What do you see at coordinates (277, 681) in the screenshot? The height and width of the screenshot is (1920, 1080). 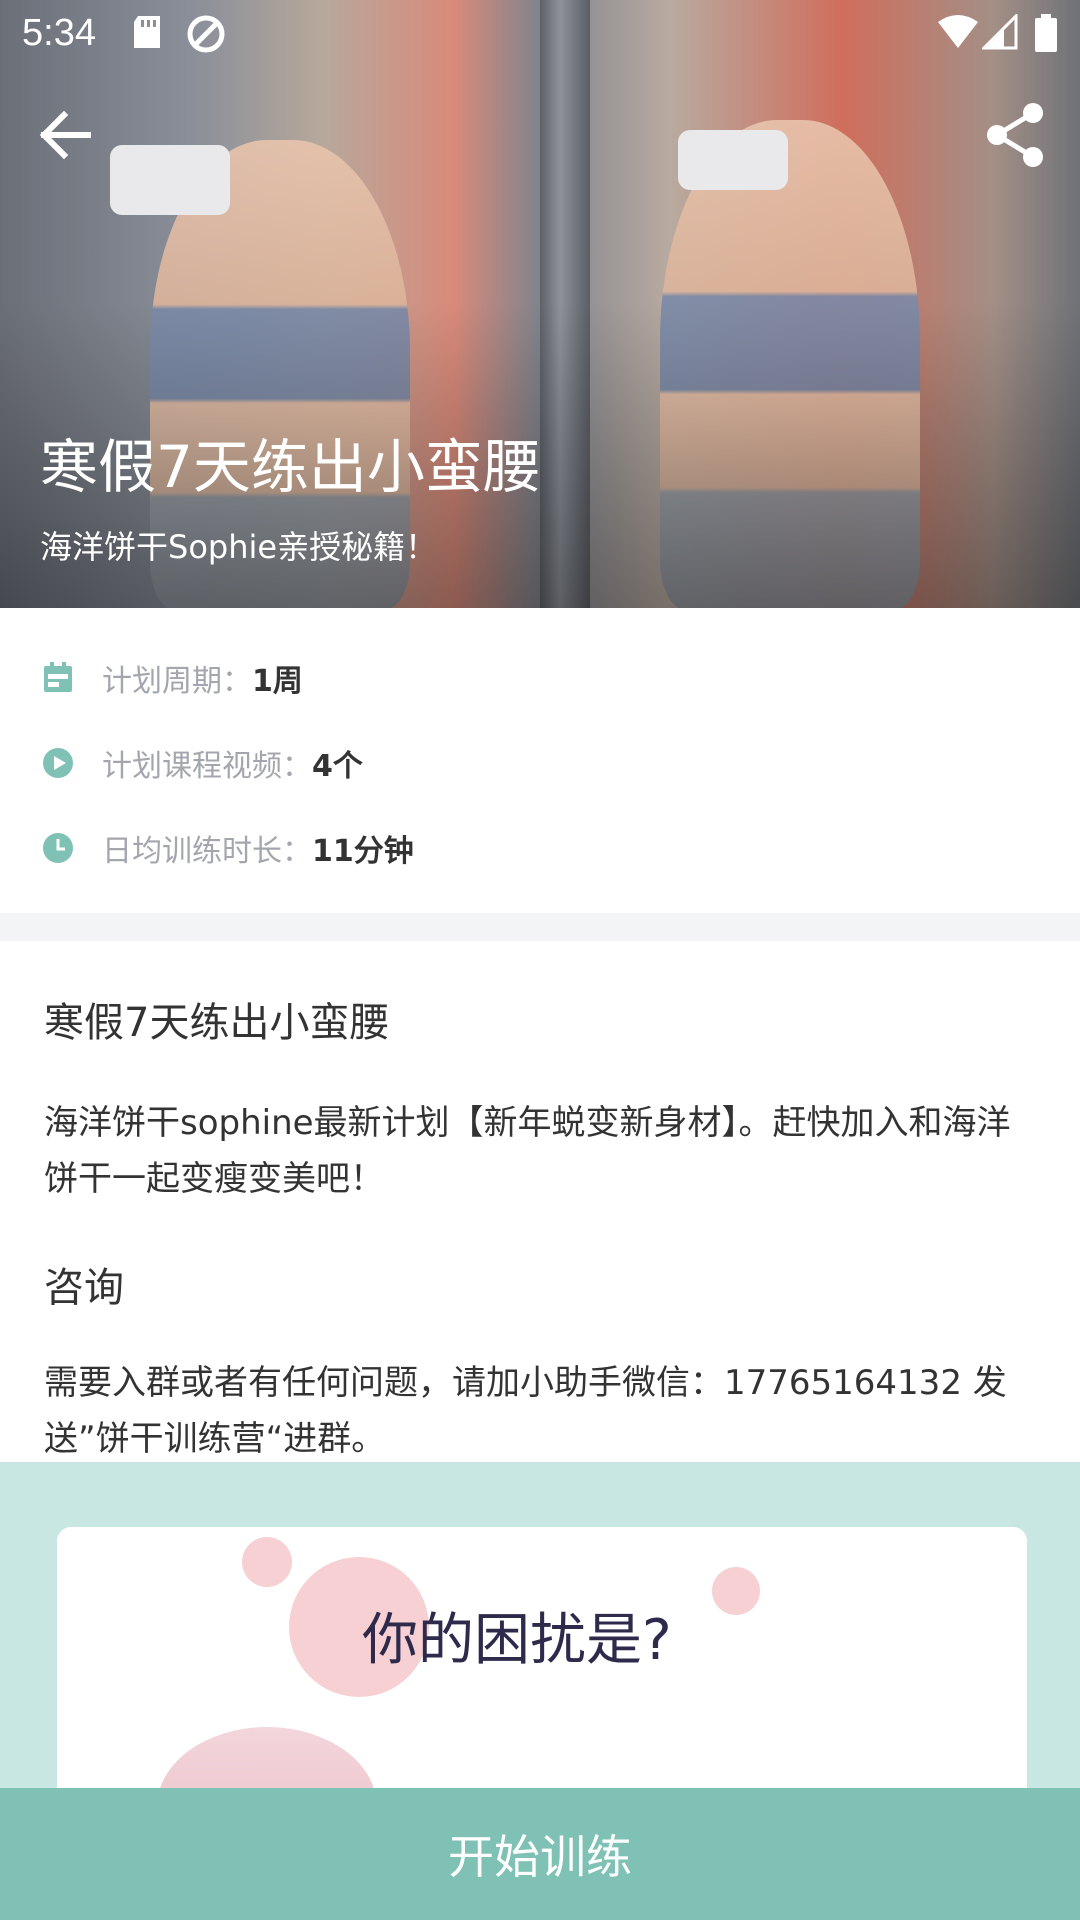 I see `info-value: 1周` at bounding box center [277, 681].